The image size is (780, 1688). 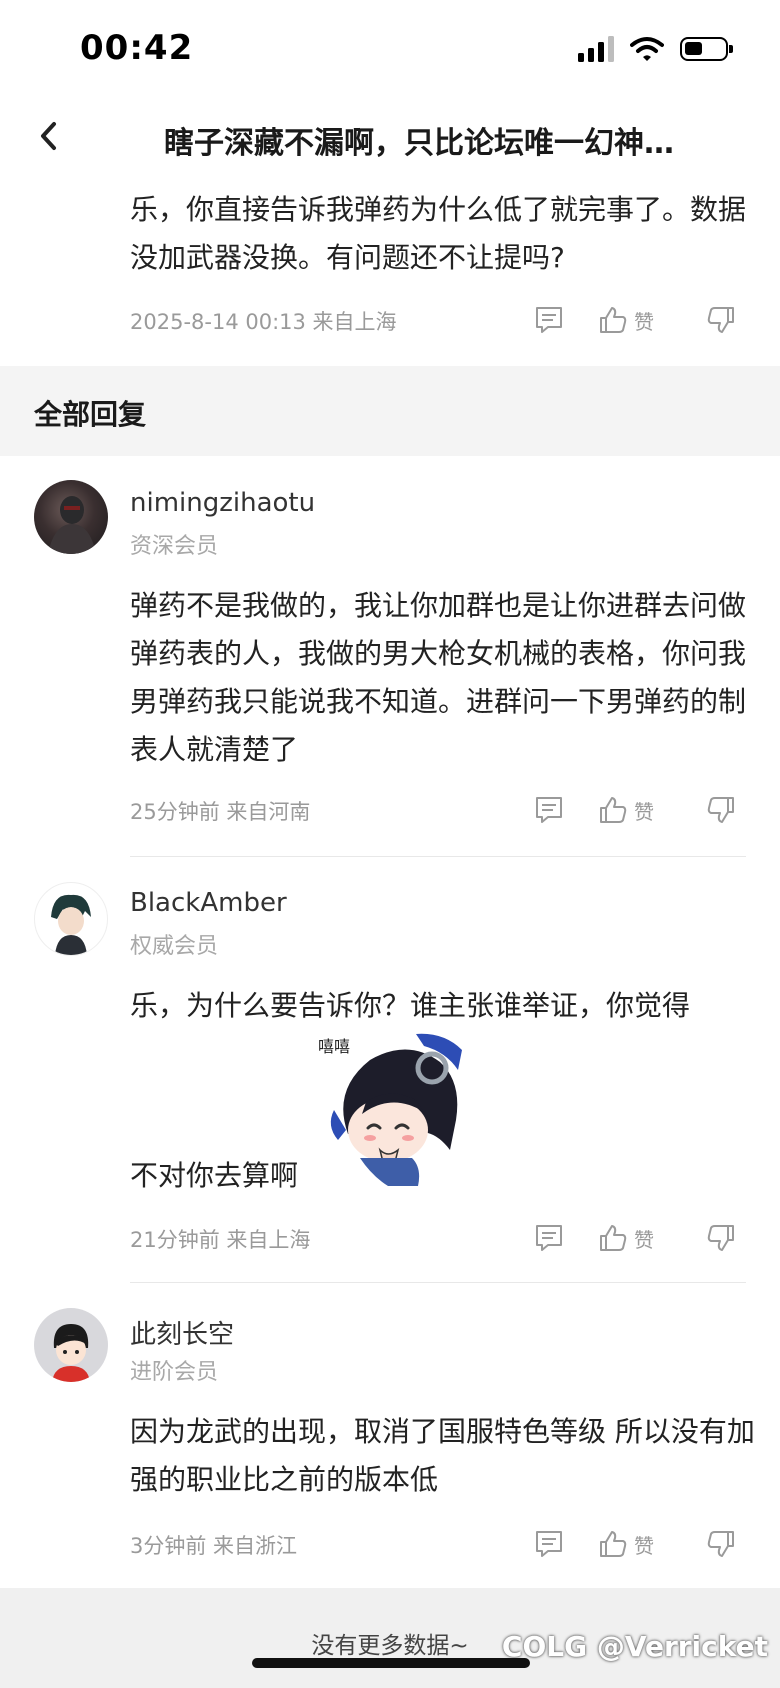 I want to click on status-icons, so click(x=655, y=49).